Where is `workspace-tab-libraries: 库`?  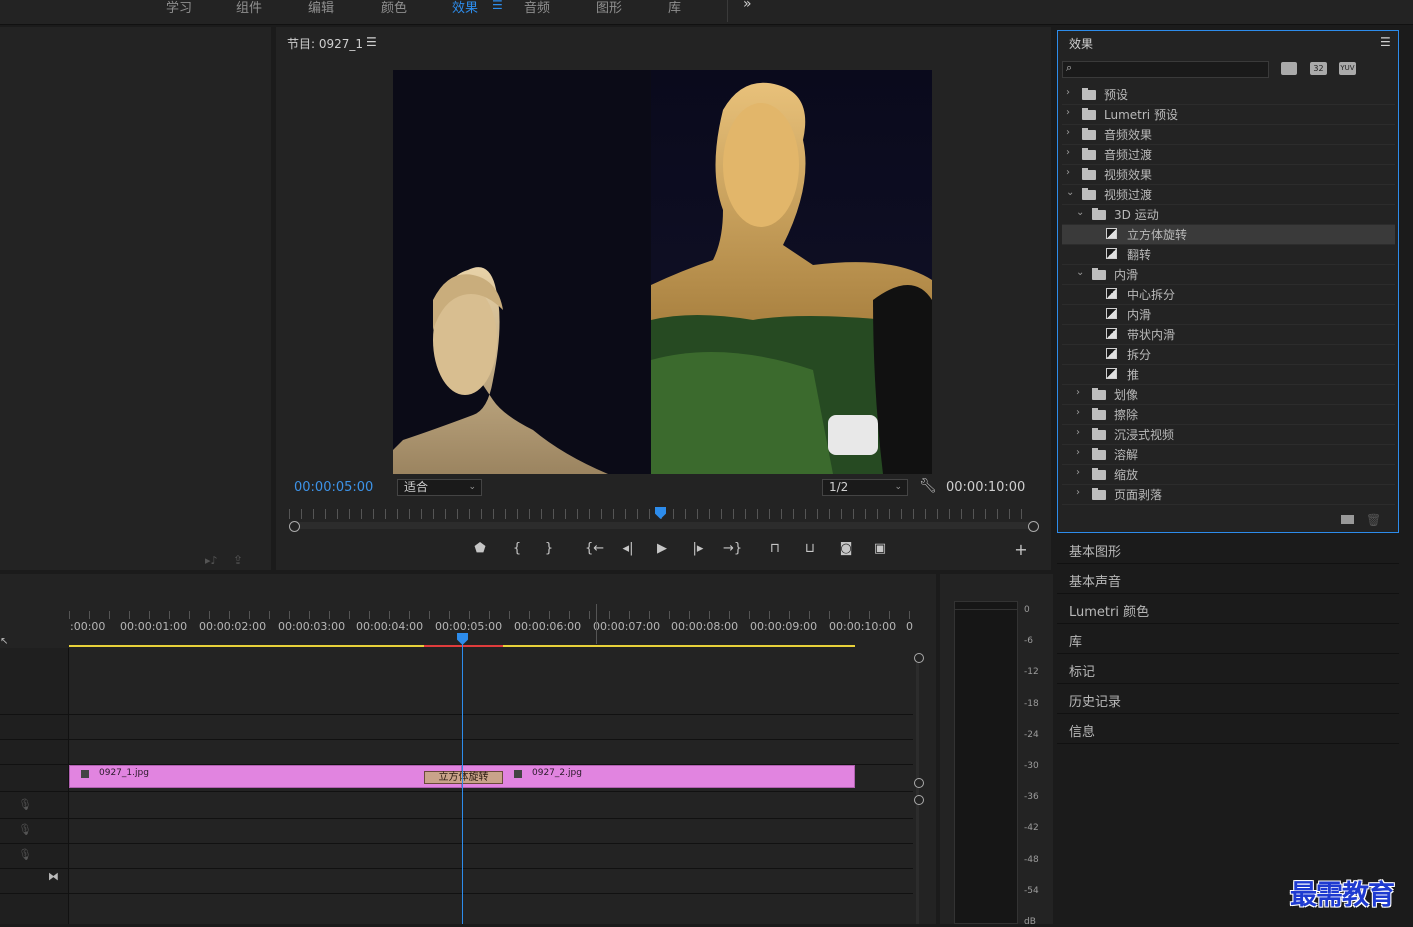 workspace-tab-libraries: 库 is located at coordinates (674, 8).